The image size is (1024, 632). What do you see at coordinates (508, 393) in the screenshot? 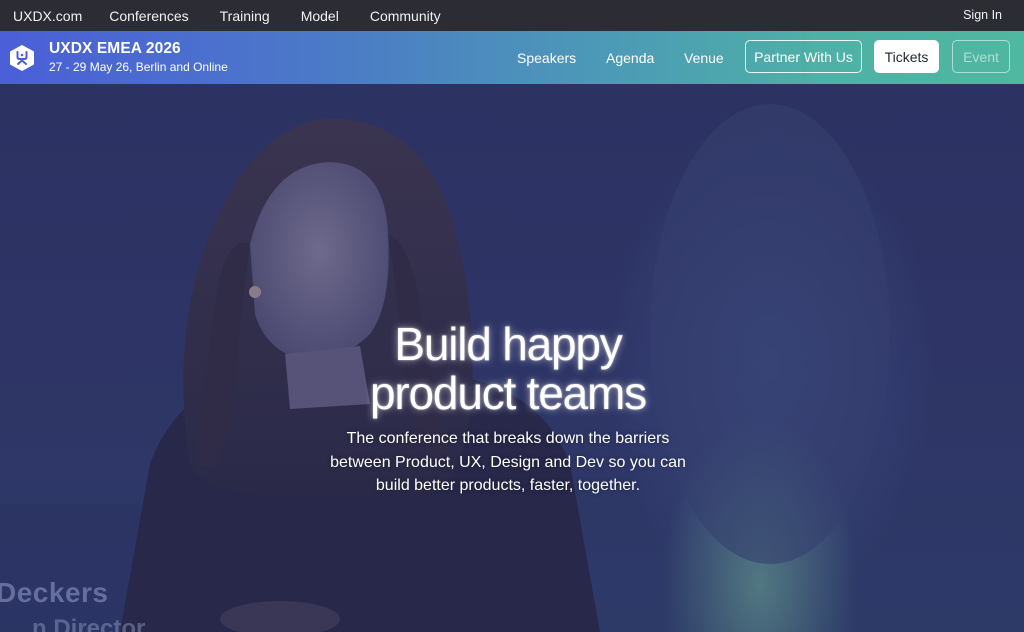
I see `headline-line-2: product teams` at bounding box center [508, 393].